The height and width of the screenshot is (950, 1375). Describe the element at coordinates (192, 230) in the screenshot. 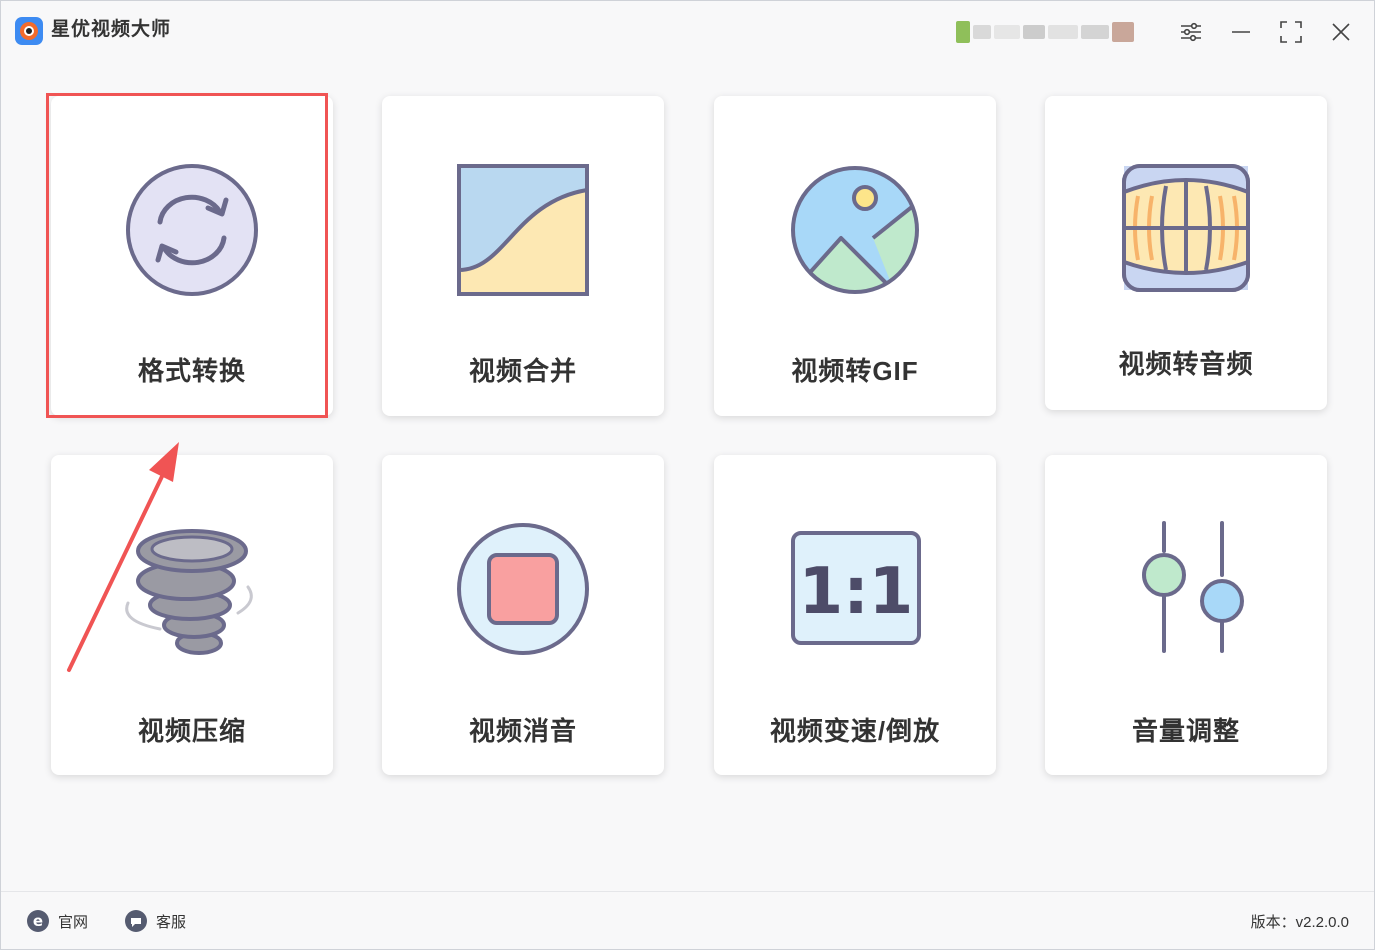

I see `convert-icon` at that location.